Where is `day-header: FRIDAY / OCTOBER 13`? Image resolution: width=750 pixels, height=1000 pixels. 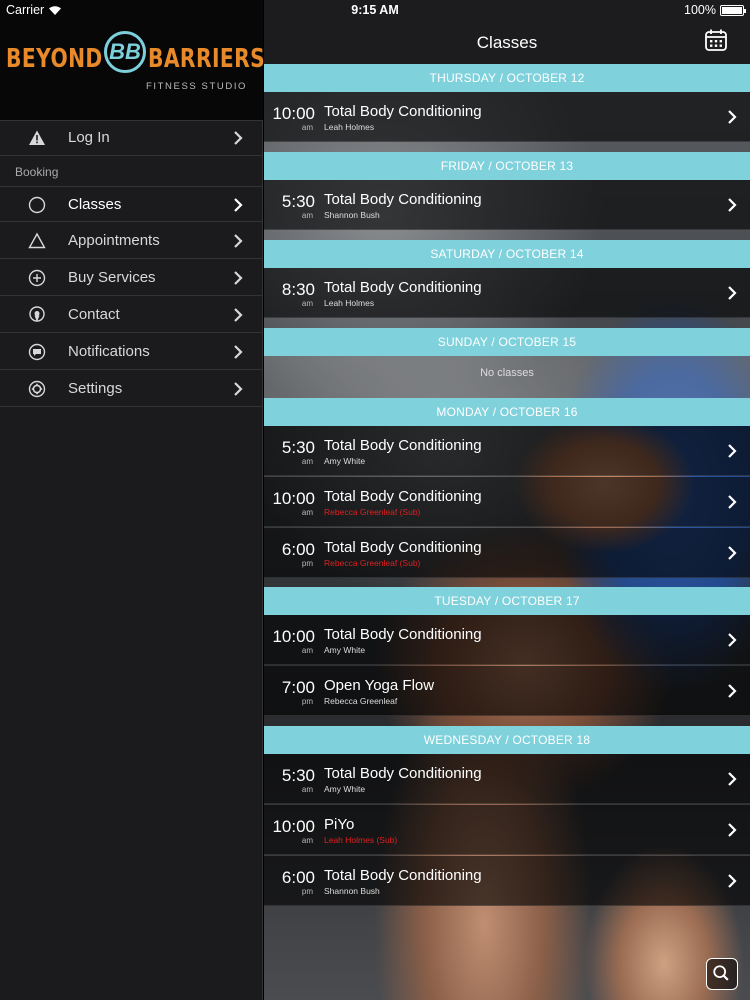 day-header: FRIDAY / OCTOBER 13 is located at coordinates (507, 166).